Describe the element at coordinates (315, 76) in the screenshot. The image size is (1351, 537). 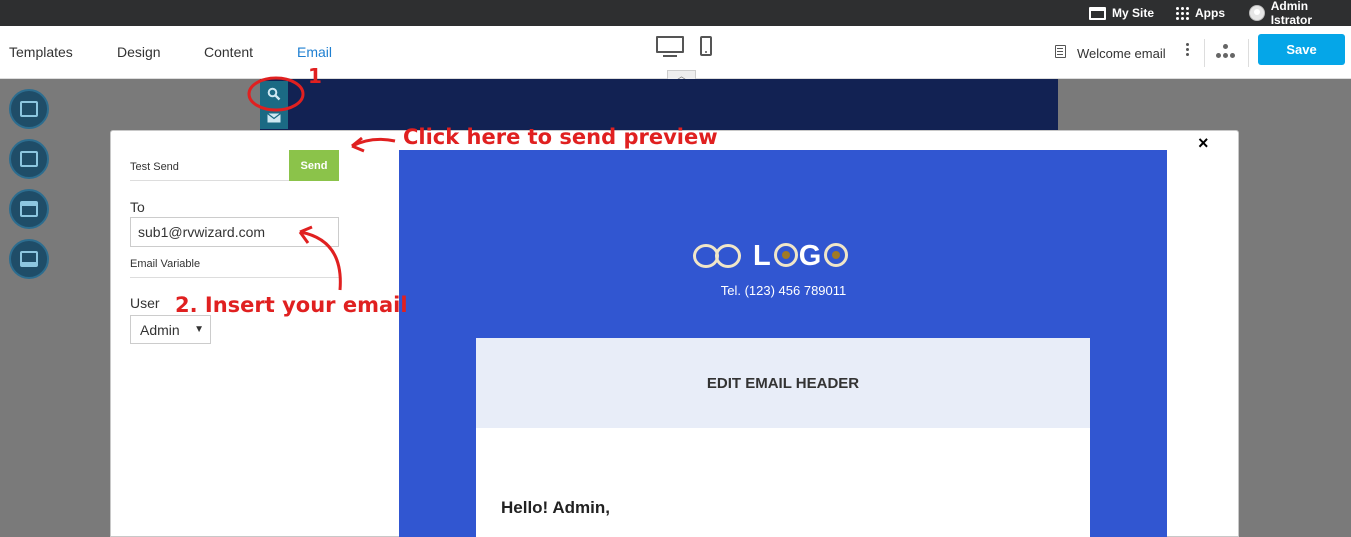
I see `annotation-step-1: 1` at that location.